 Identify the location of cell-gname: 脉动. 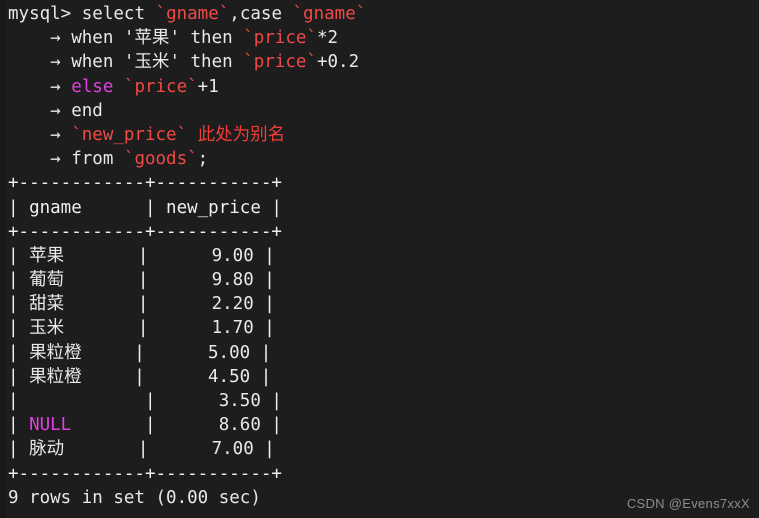
(47, 449).